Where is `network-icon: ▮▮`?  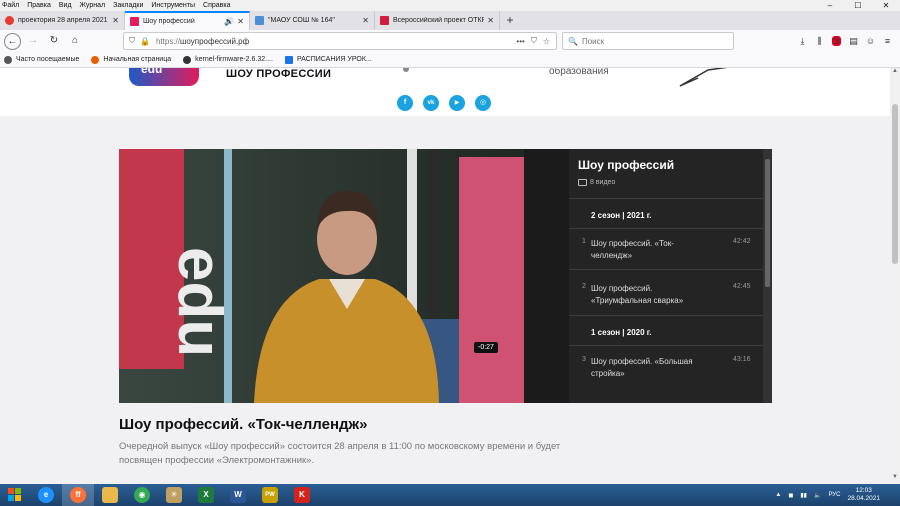 network-icon: ▮▮ is located at coordinates (803, 495).